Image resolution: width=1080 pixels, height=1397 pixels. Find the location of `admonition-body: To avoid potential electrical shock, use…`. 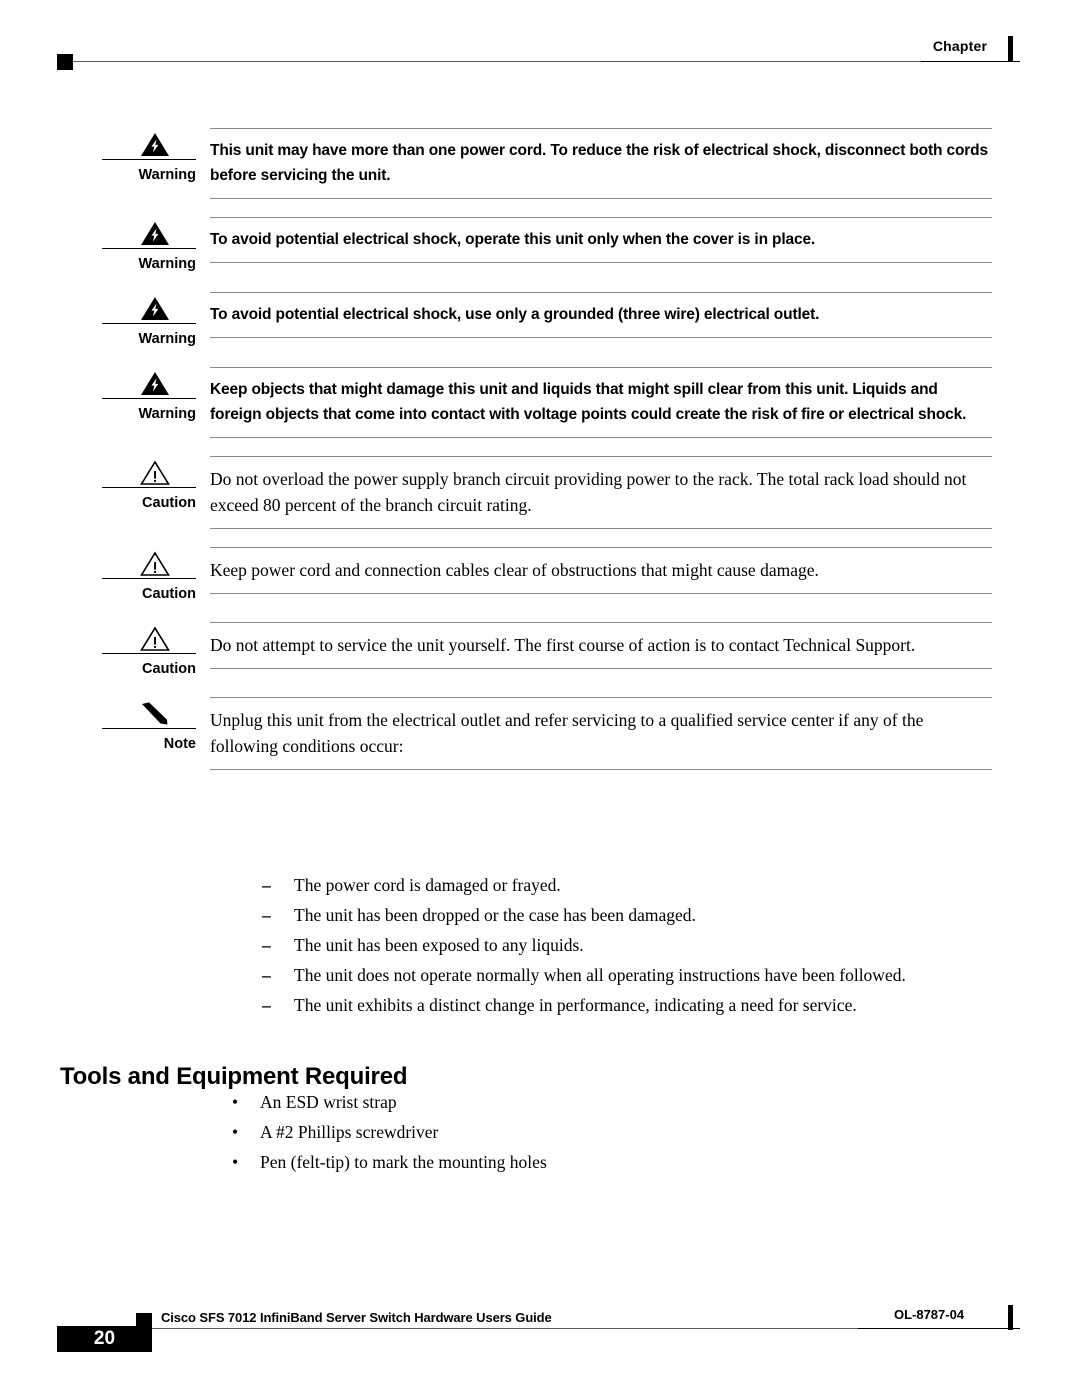

admonition-body: To avoid potential electrical shock, use… is located at coordinates (601, 315).